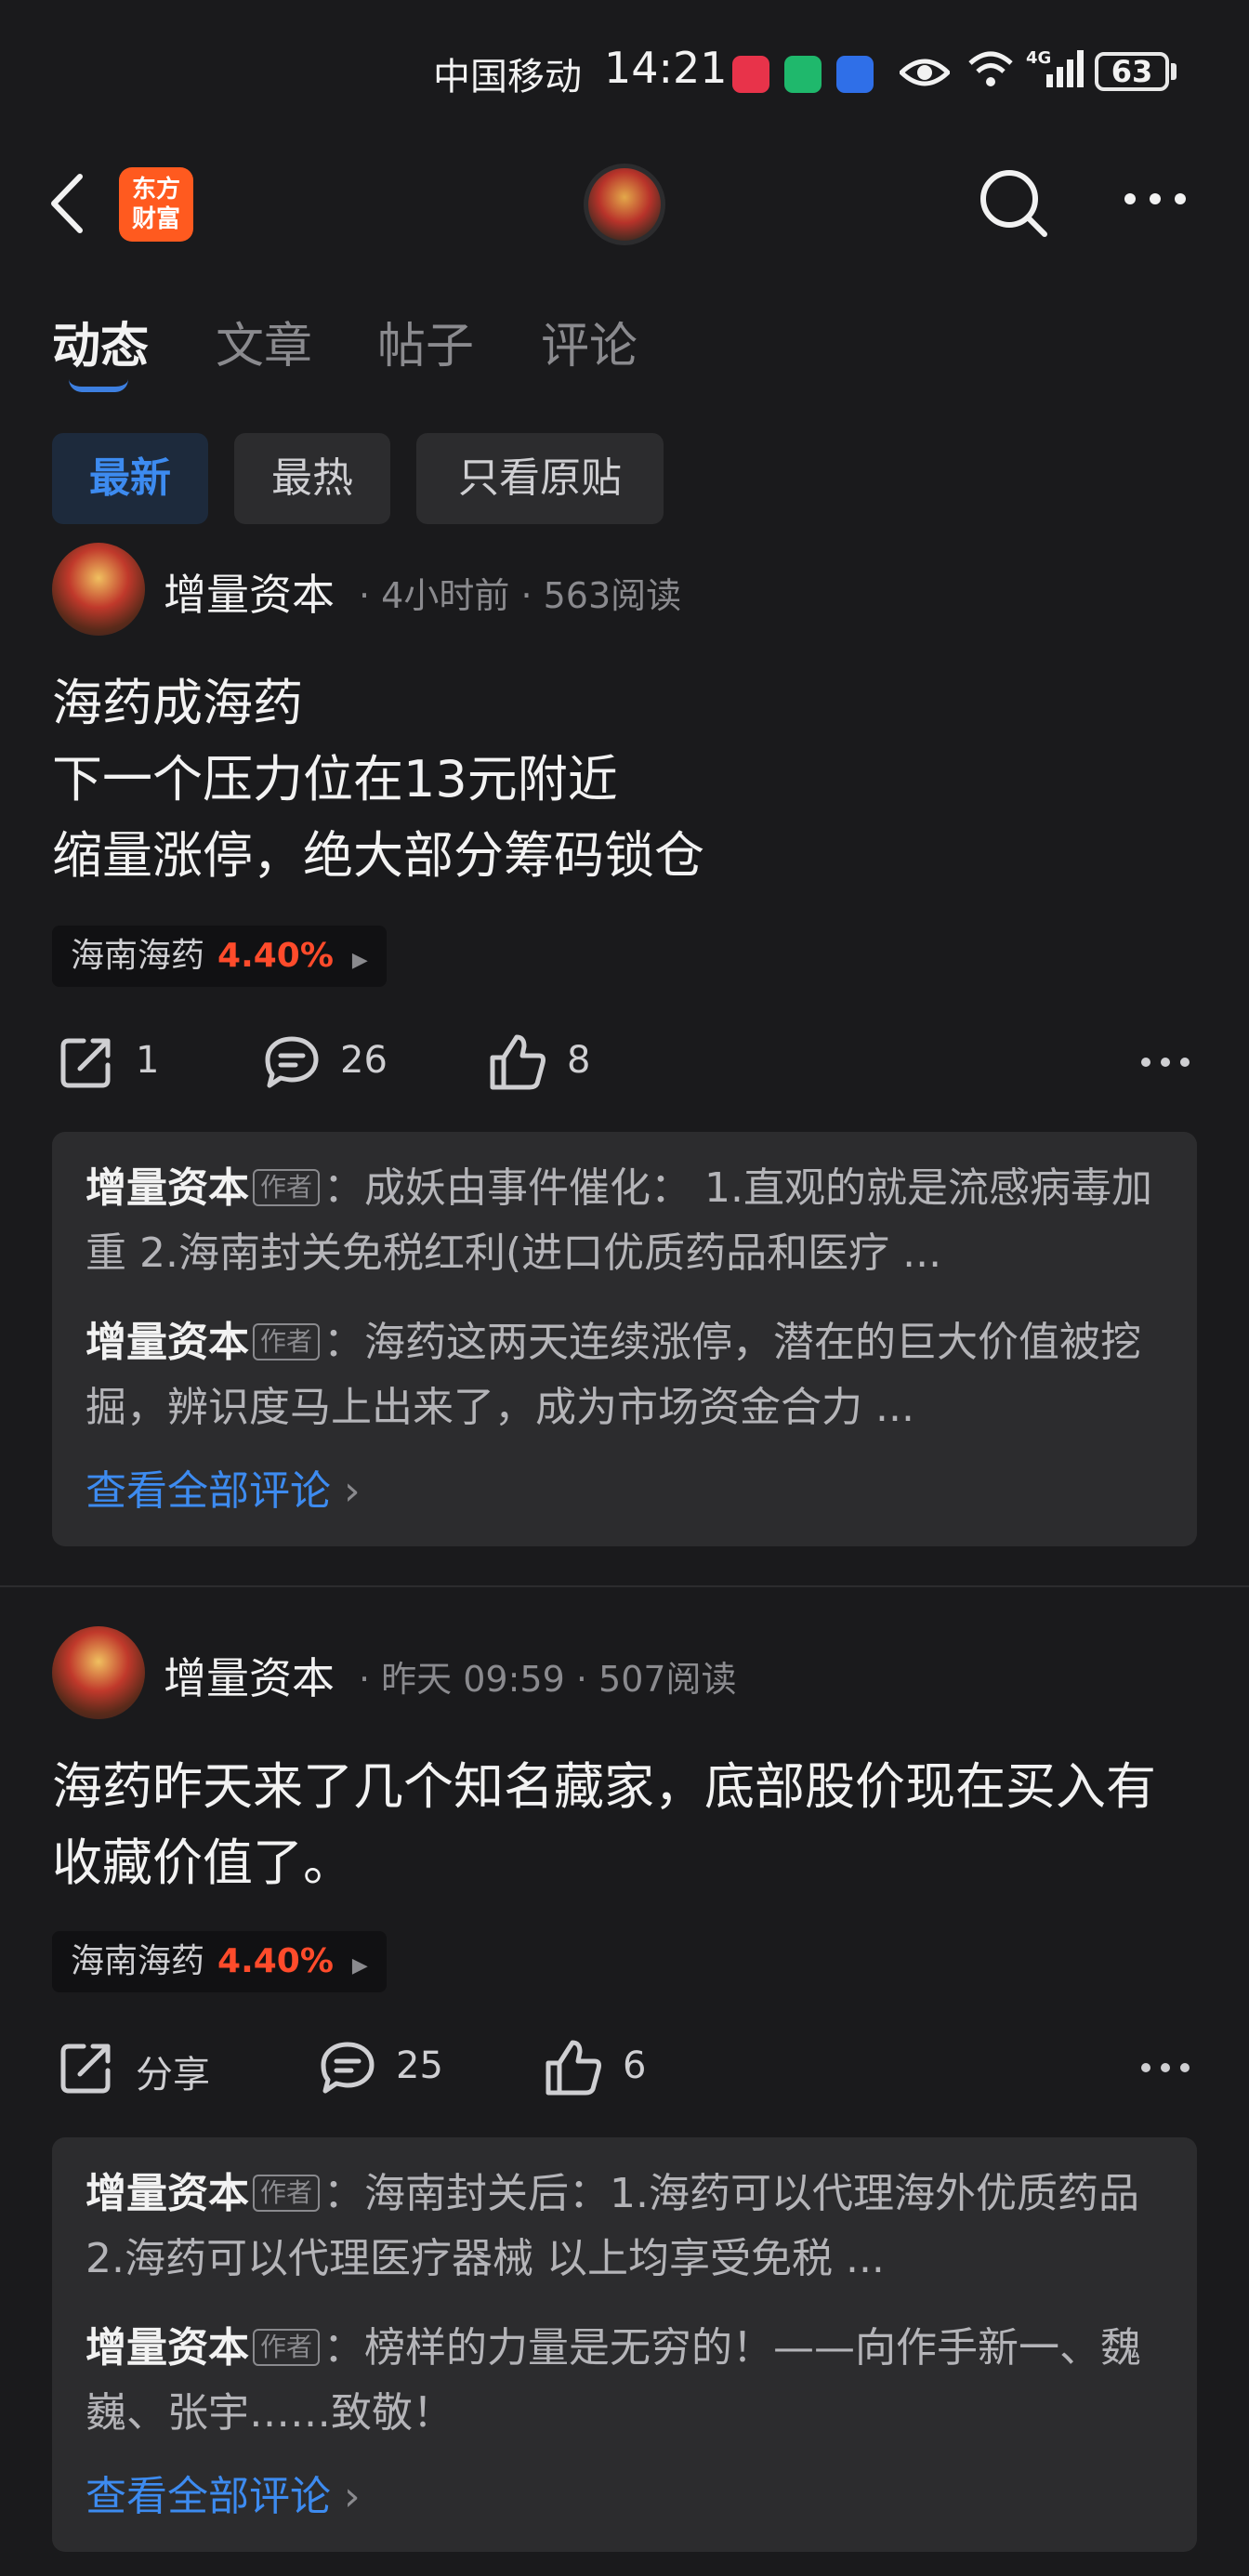  What do you see at coordinates (925, 72) in the screenshot?
I see `eye-icon` at bounding box center [925, 72].